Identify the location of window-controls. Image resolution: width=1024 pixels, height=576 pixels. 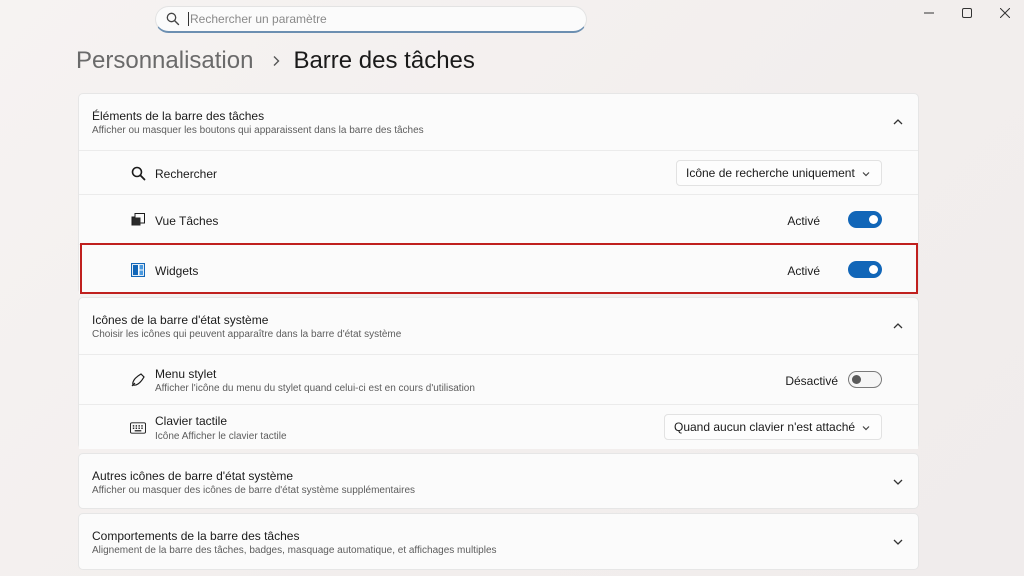
(967, 13).